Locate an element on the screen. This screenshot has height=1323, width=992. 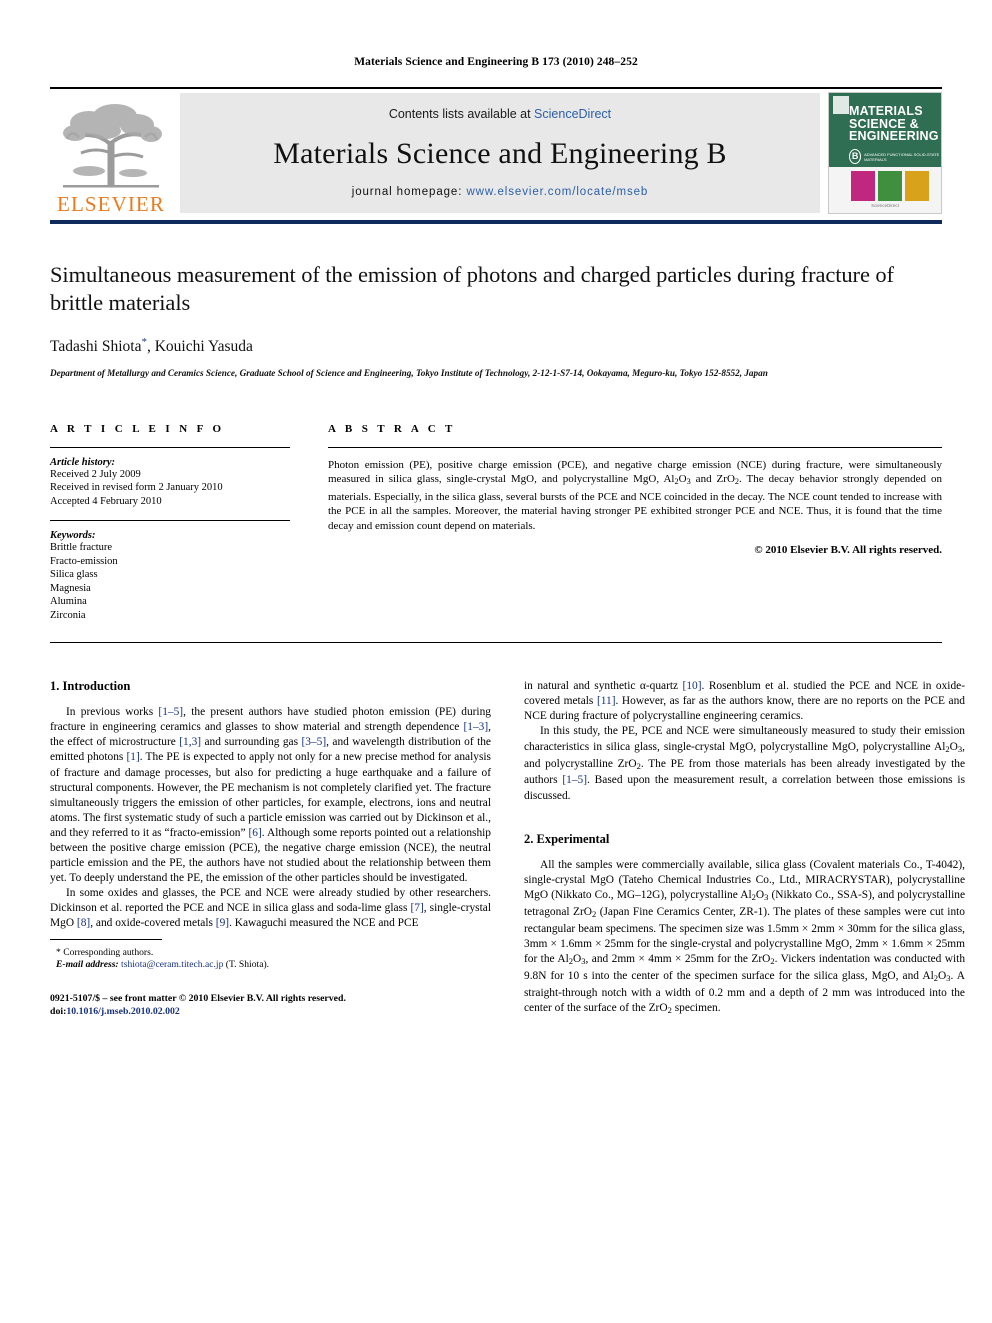
citation-link: [8] is located at coordinates (83, 923).